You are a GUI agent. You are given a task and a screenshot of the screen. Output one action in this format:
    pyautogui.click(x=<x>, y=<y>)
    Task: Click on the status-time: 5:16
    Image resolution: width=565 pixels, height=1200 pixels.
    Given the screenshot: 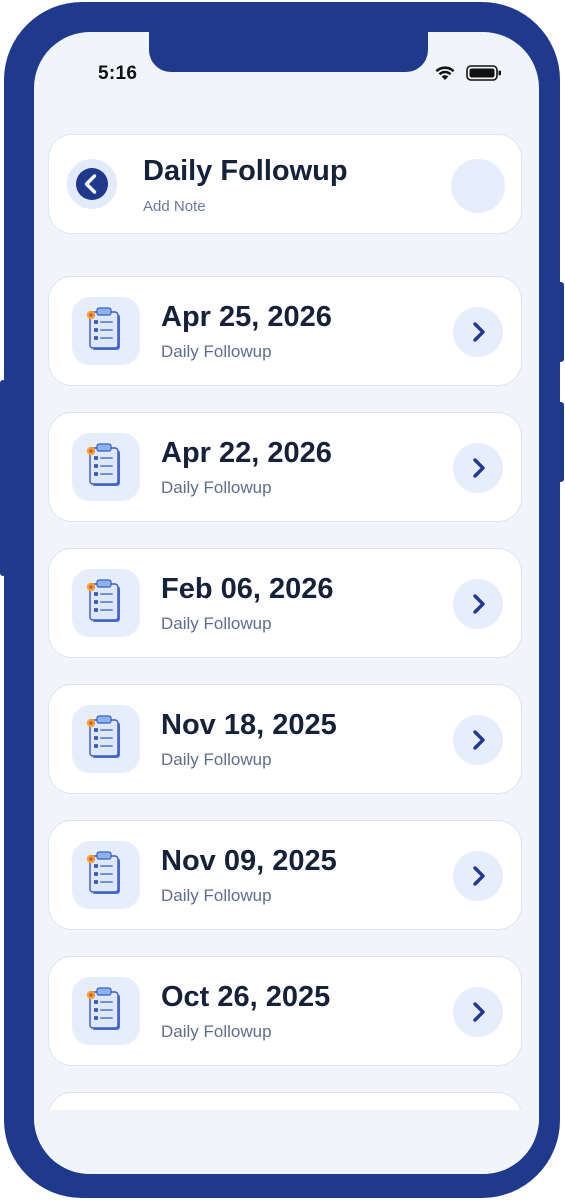 What is the action you would take?
    pyautogui.click(x=118, y=73)
    